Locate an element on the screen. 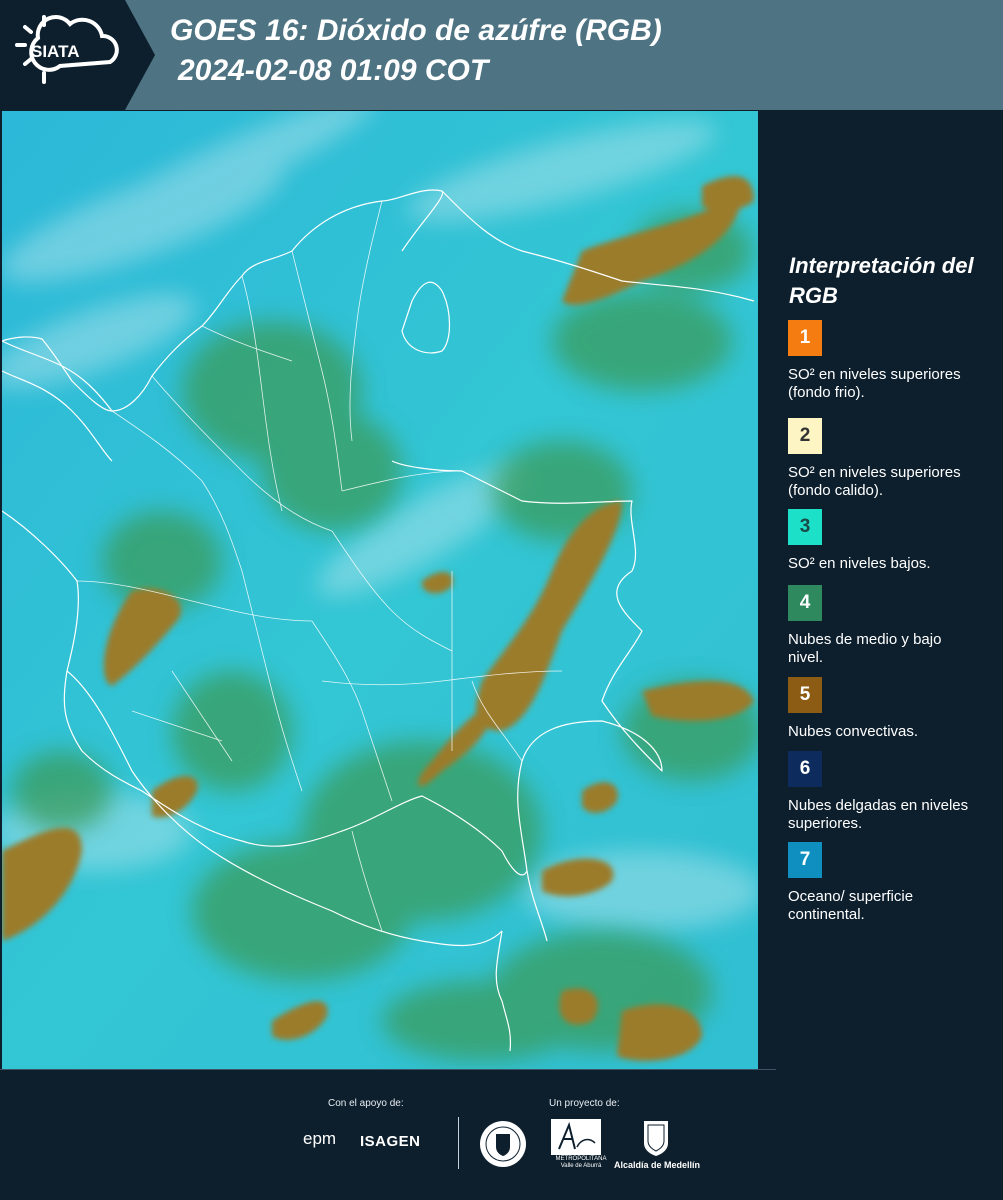 This screenshot has height=1200, width=1003. support-label: Con el apoyo de: is located at coordinates (366, 1103).